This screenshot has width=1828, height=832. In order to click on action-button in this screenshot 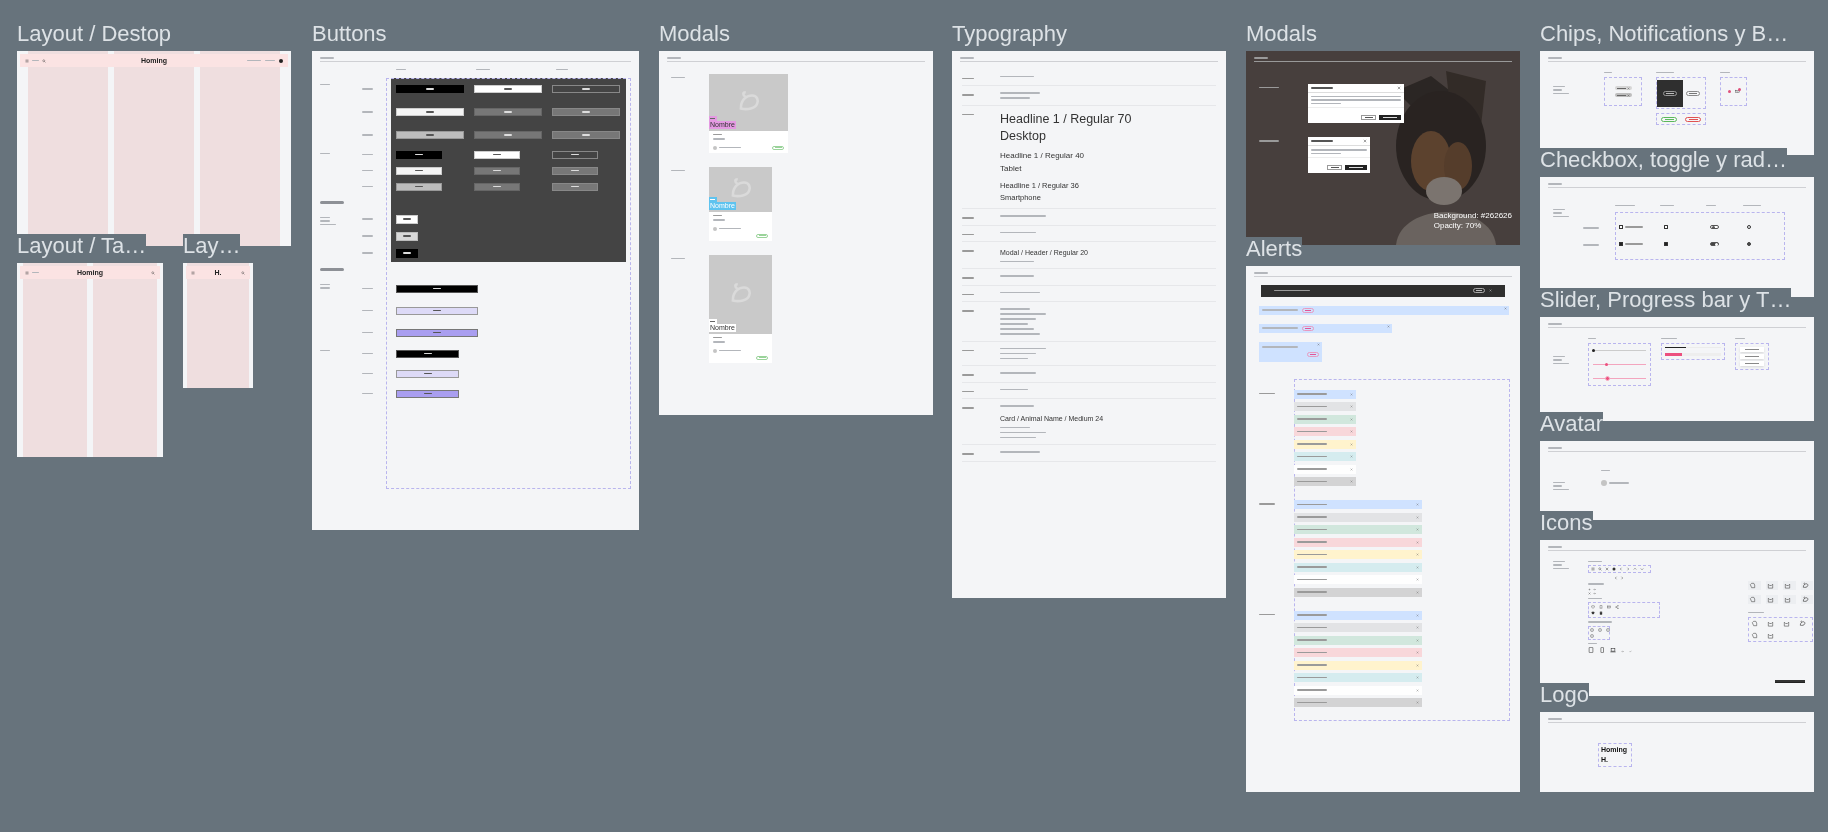, I will do `click(1479, 290)`.